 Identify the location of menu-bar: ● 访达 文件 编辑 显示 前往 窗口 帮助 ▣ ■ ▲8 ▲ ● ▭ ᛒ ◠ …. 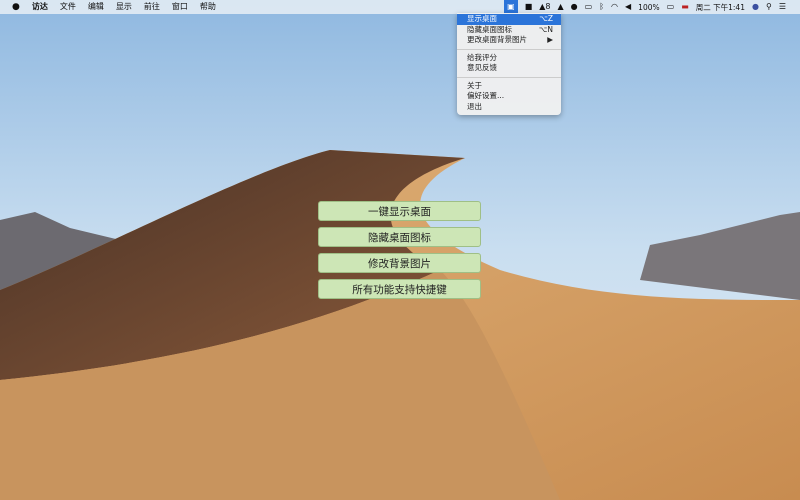
(400, 7).